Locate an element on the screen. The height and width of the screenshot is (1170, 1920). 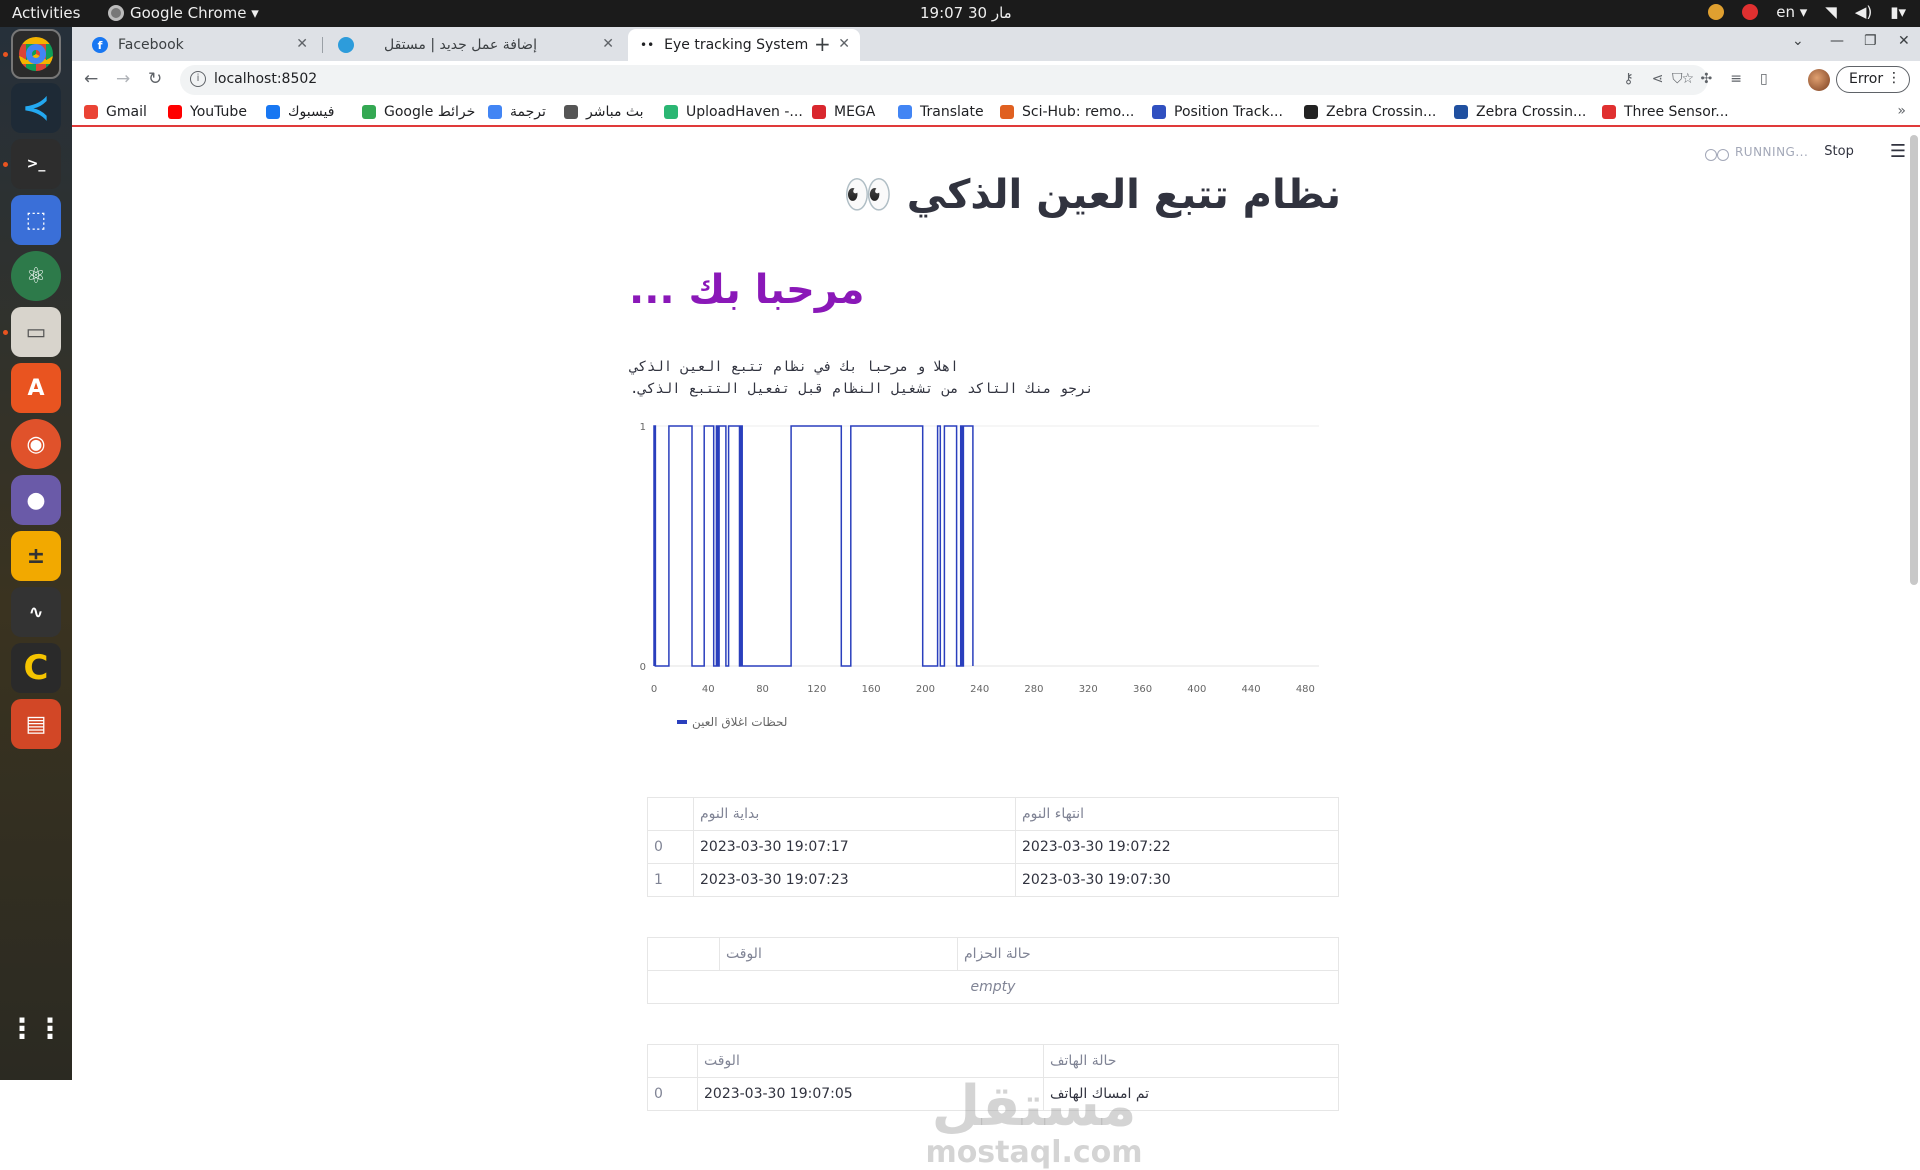
chrome-tray-icon is located at coordinates (1716, 12).